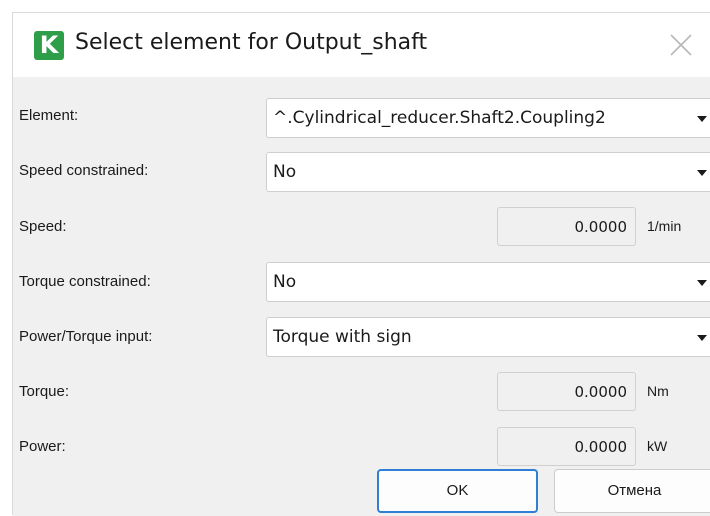  I want to click on element-select: ^.Cylindrical_reducer.Shaft2.Coupling2, so click(488, 118).